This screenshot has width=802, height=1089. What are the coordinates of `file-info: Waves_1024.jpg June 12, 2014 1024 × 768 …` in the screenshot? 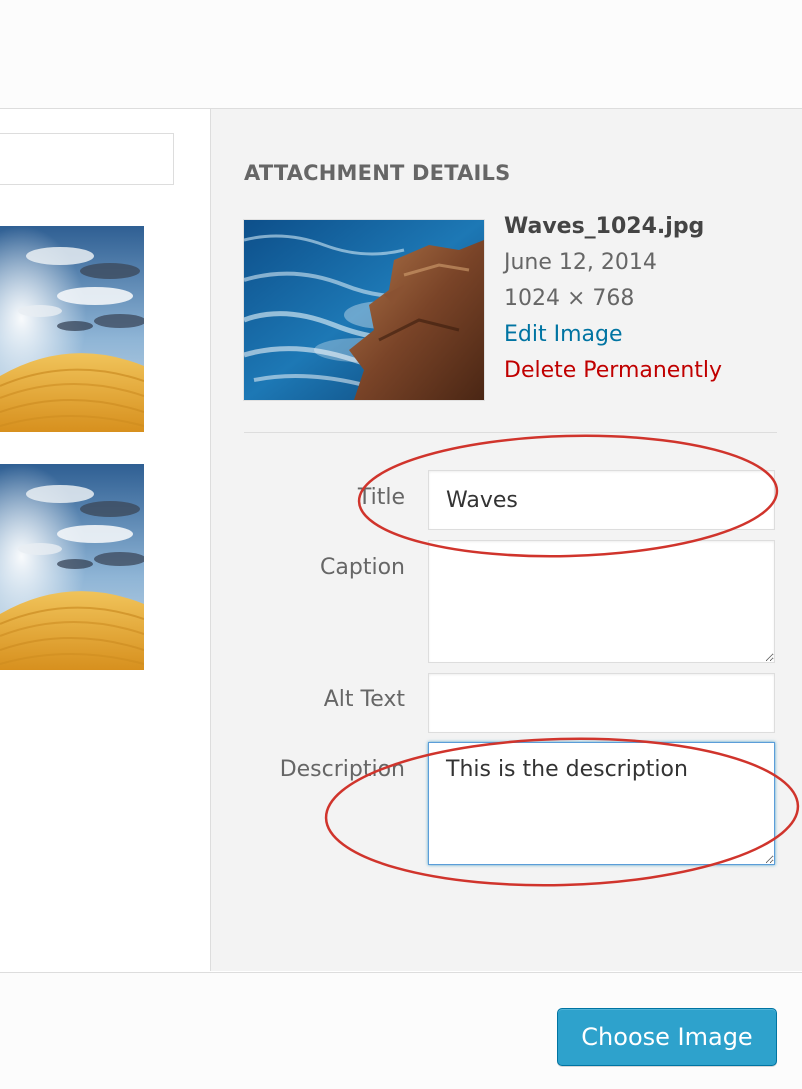 It's located at (613, 299).